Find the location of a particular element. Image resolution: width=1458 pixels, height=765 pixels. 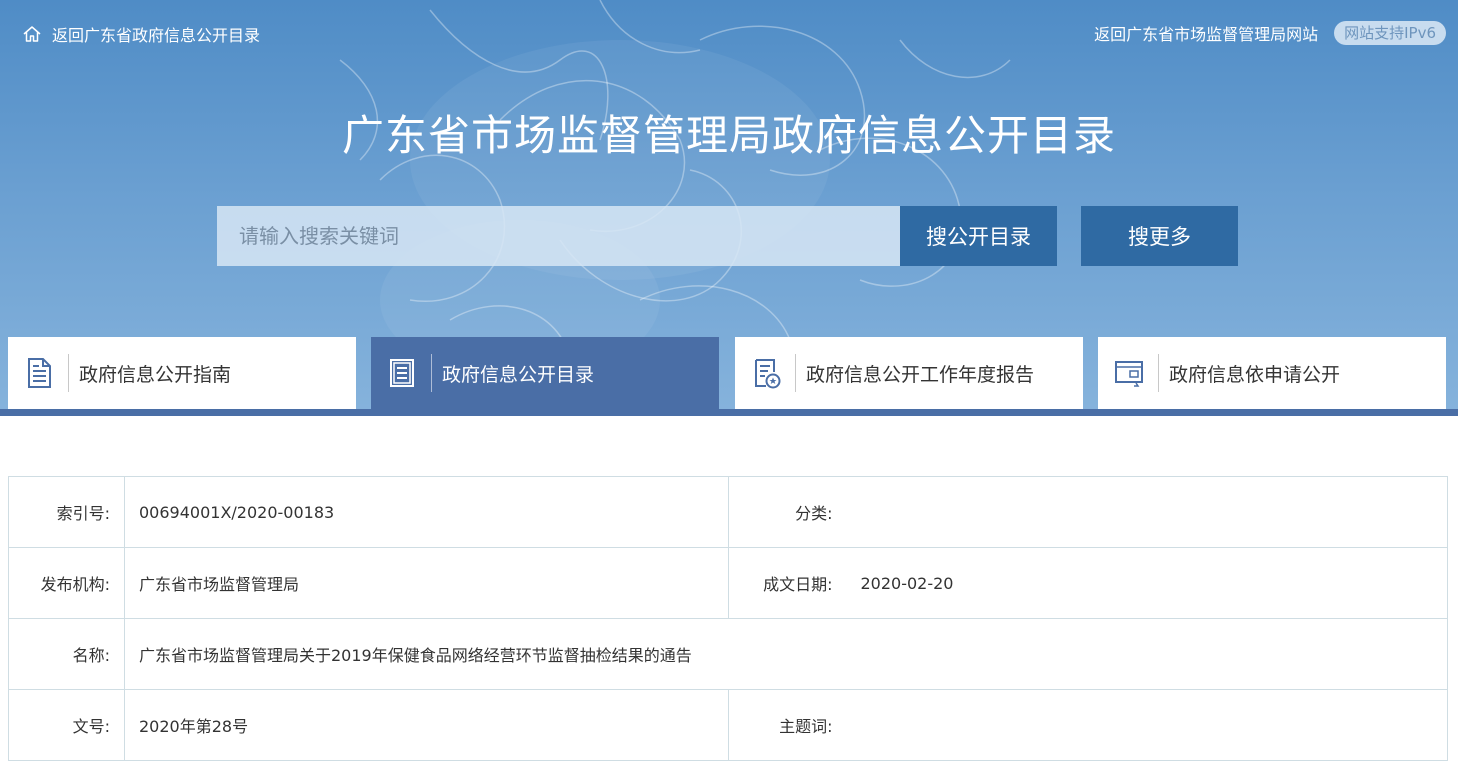

index-label: 索引号: is located at coordinates (66, 512).